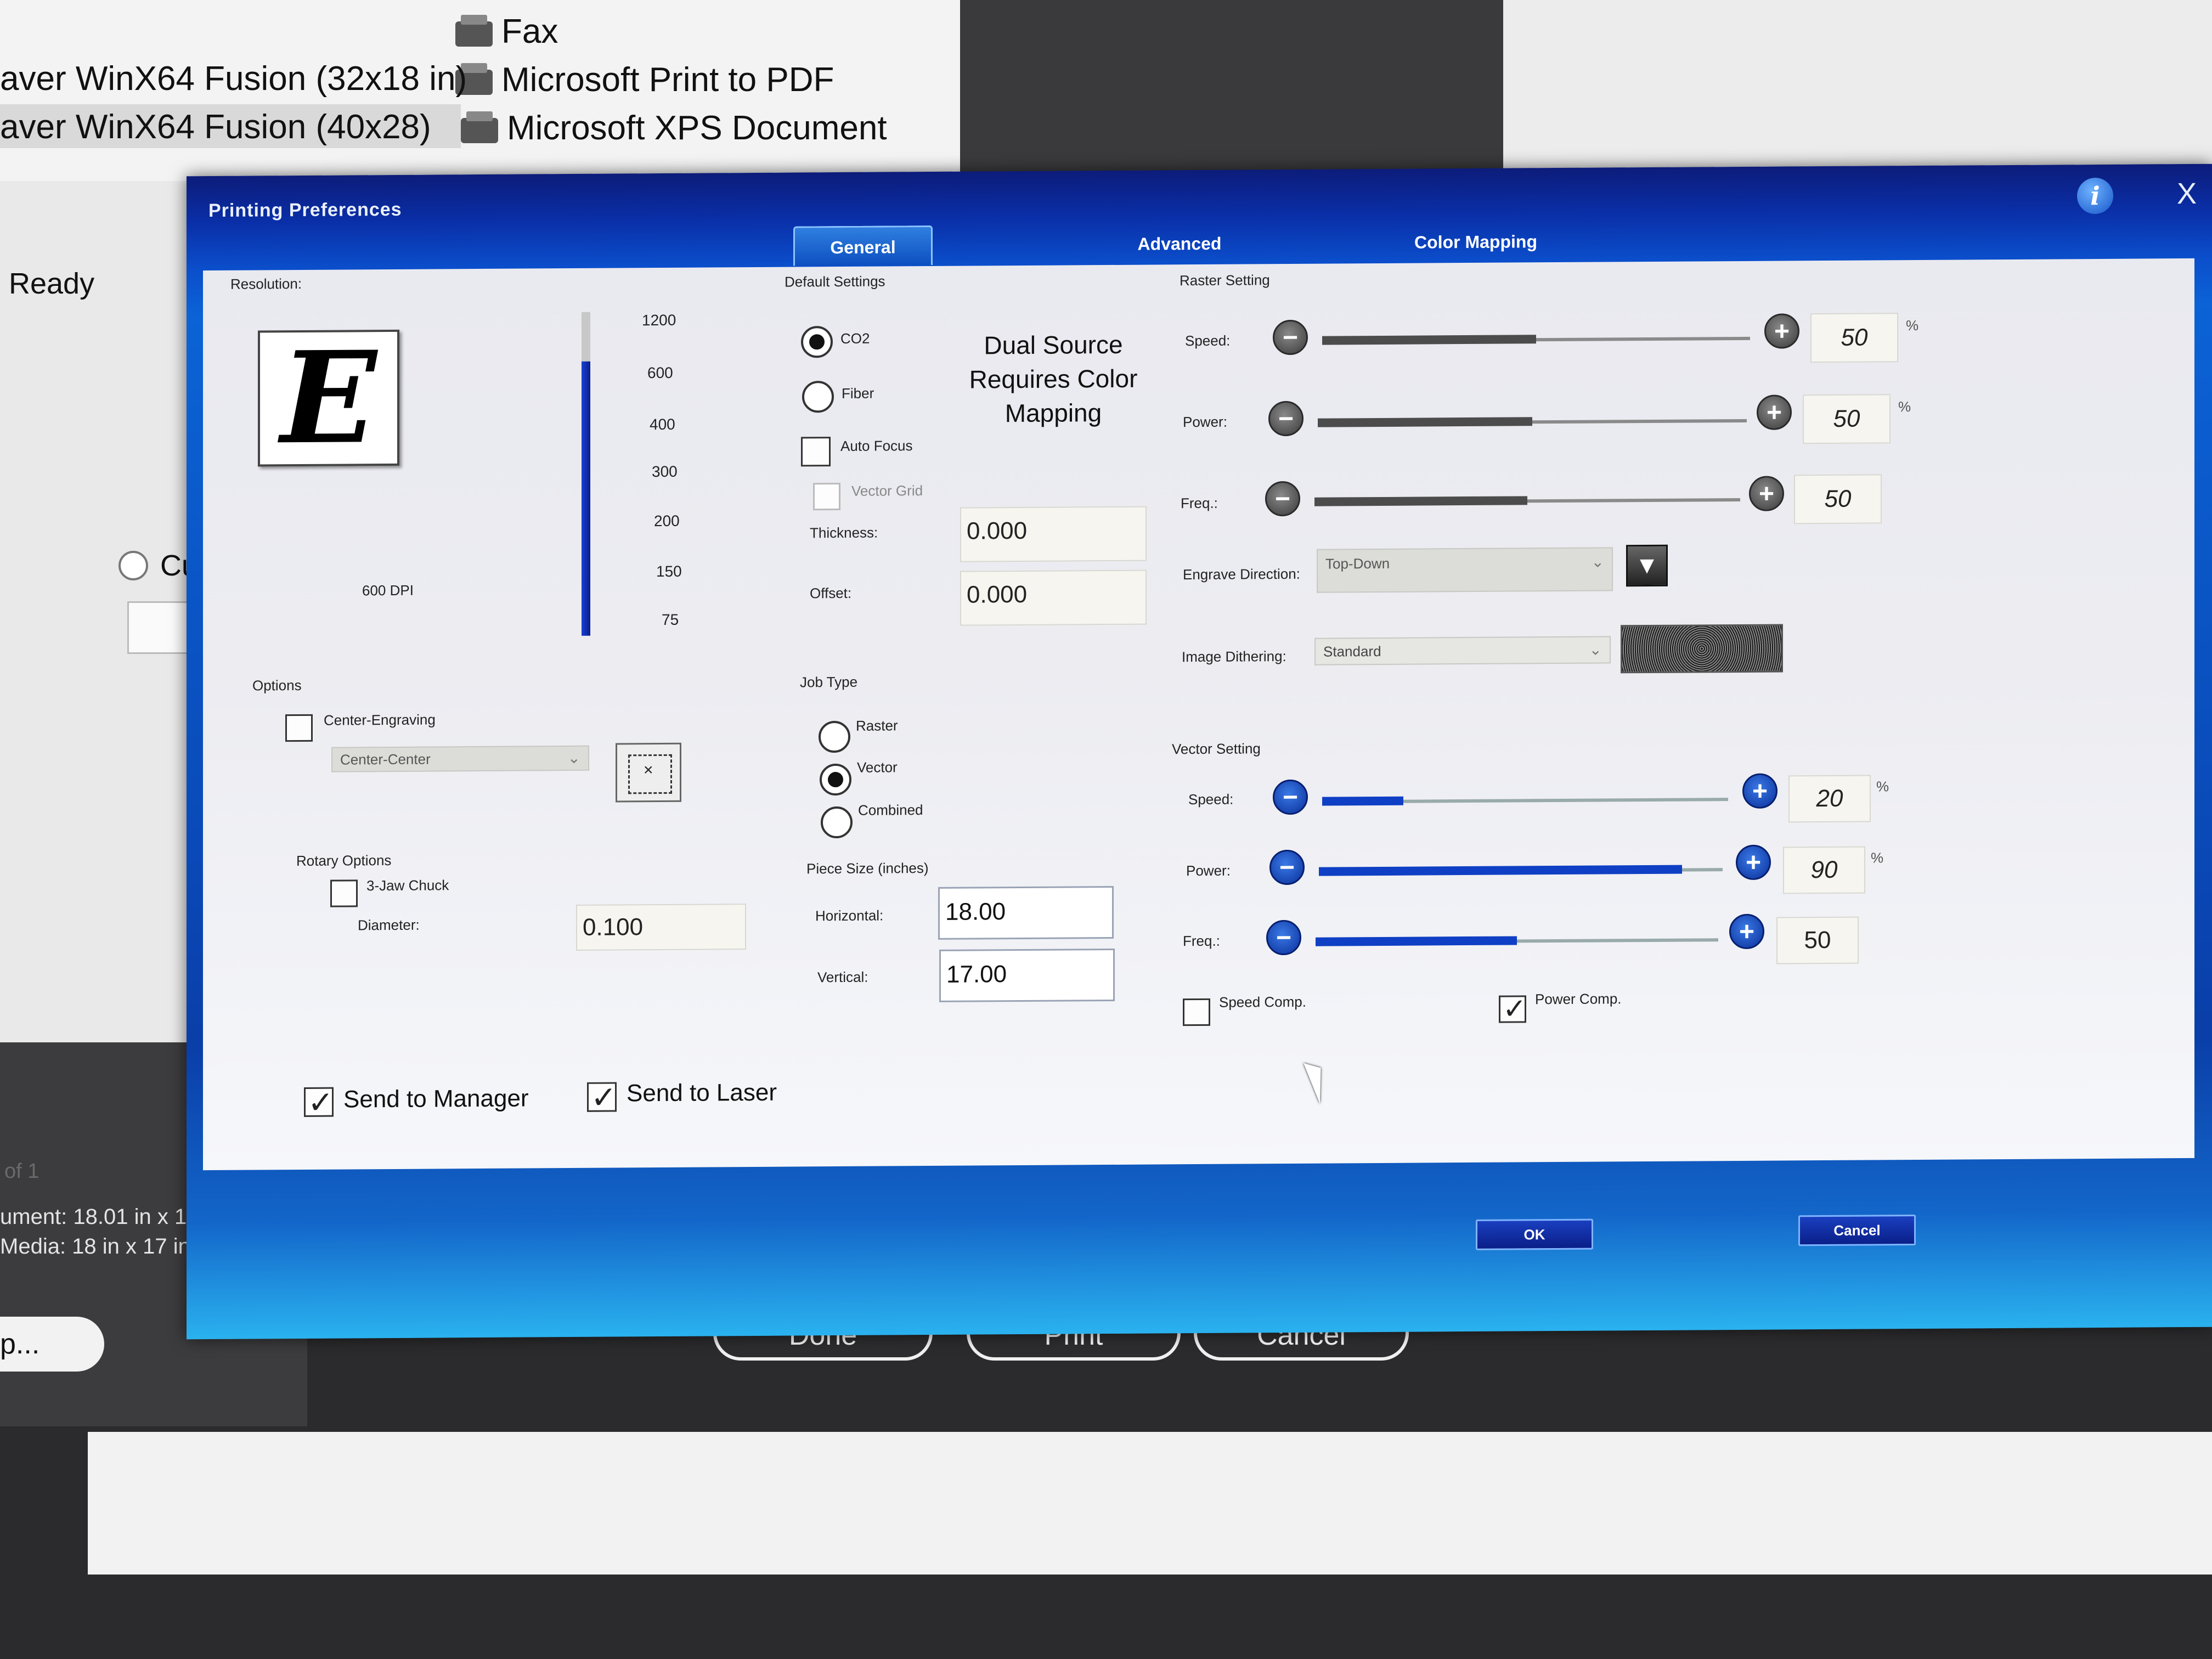 This screenshot has width=2212, height=1659. Describe the element at coordinates (1882, 787) in the screenshot. I see `vector-speed-unit: %` at that location.